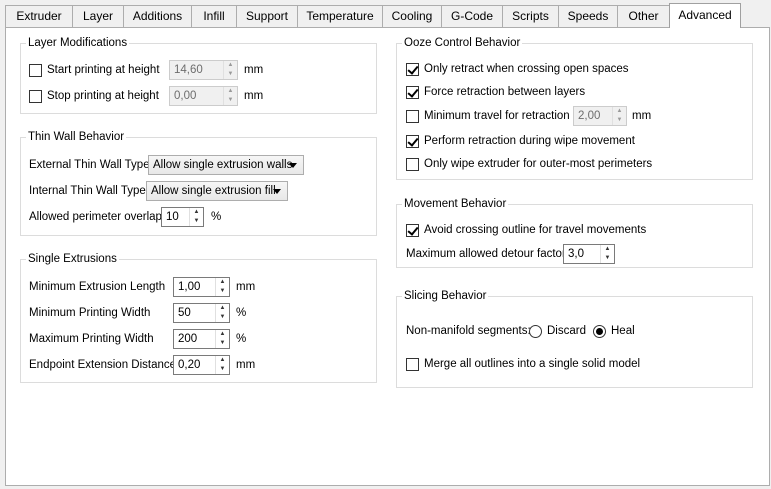  What do you see at coordinates (241, 339) in the screenshot?
I see `unit-label: %` at bounding box center [241, 339].